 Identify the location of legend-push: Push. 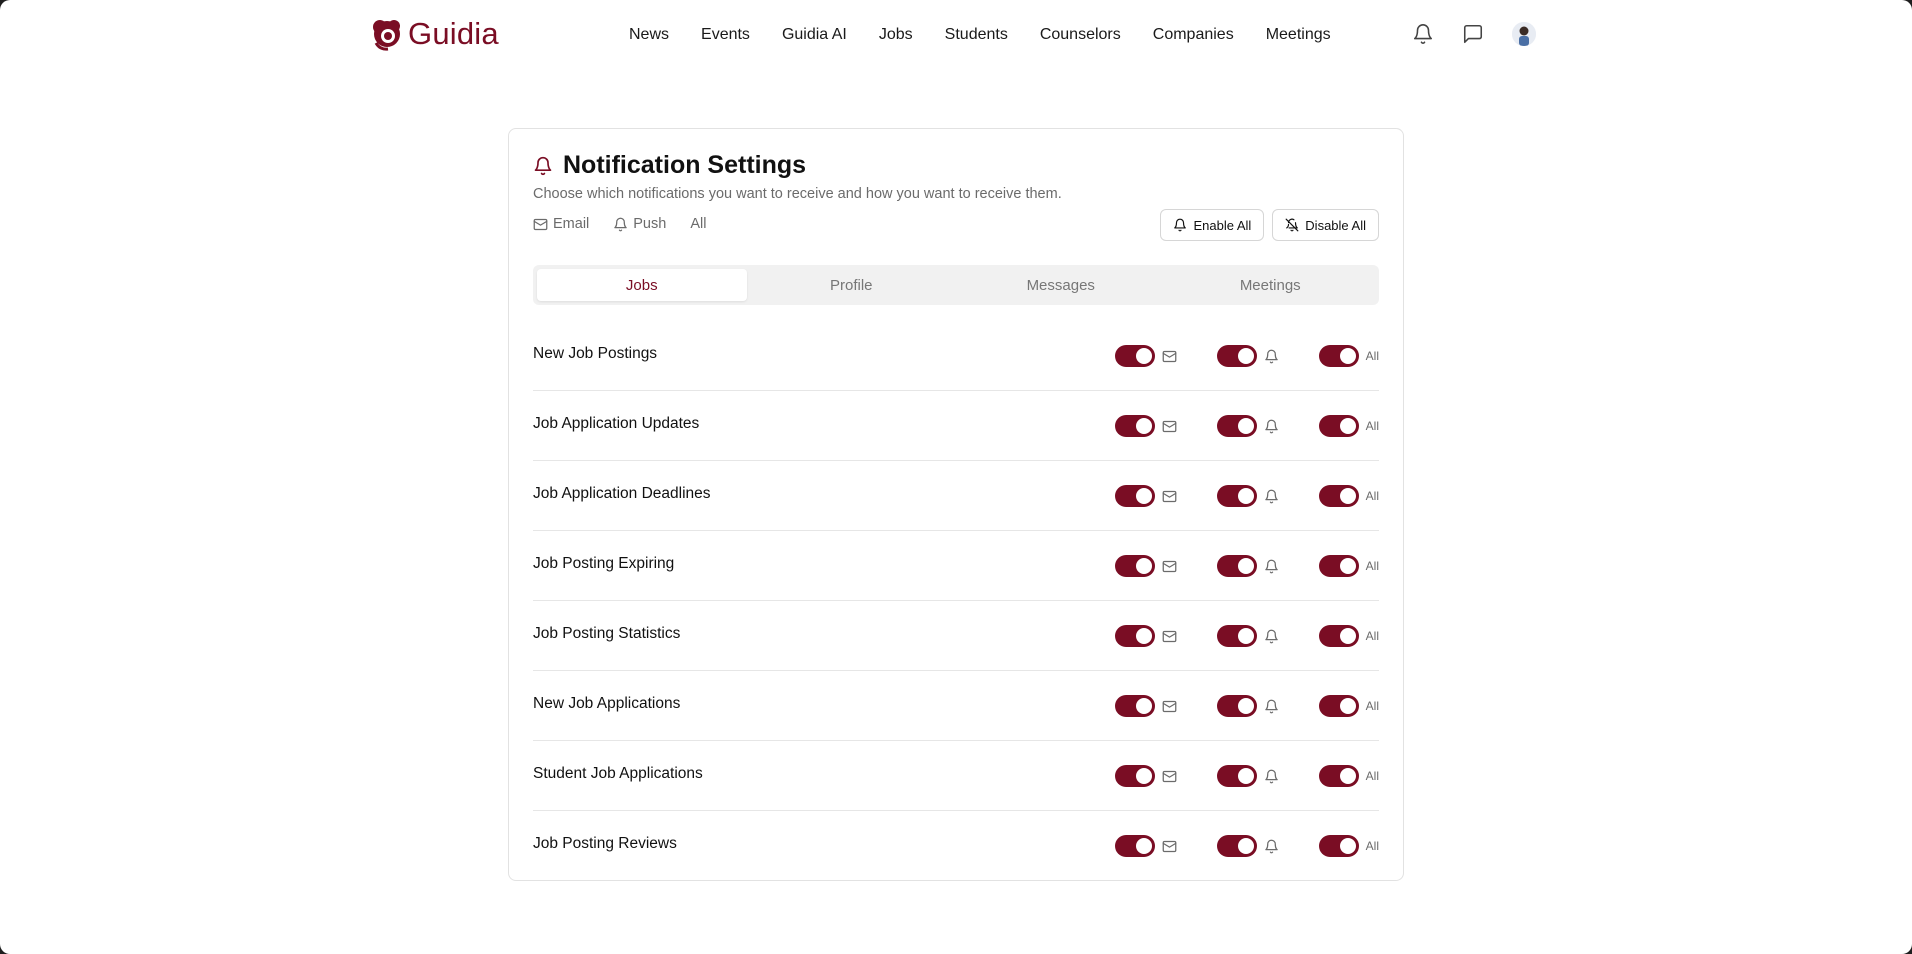
(639, 224).